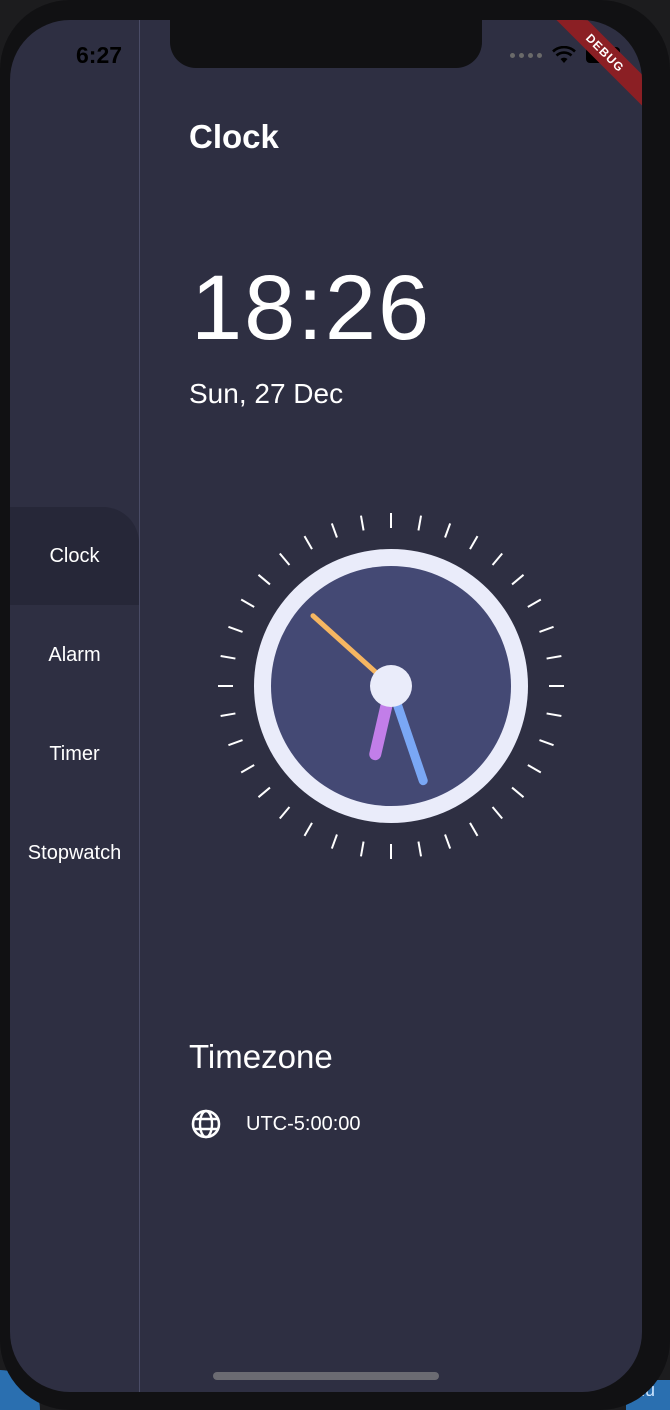 The width and height of the screenshot is (670, 1410). Describe the element at coordinates (206, 1124) in the screenshot. I see `globe-icon` at that location.